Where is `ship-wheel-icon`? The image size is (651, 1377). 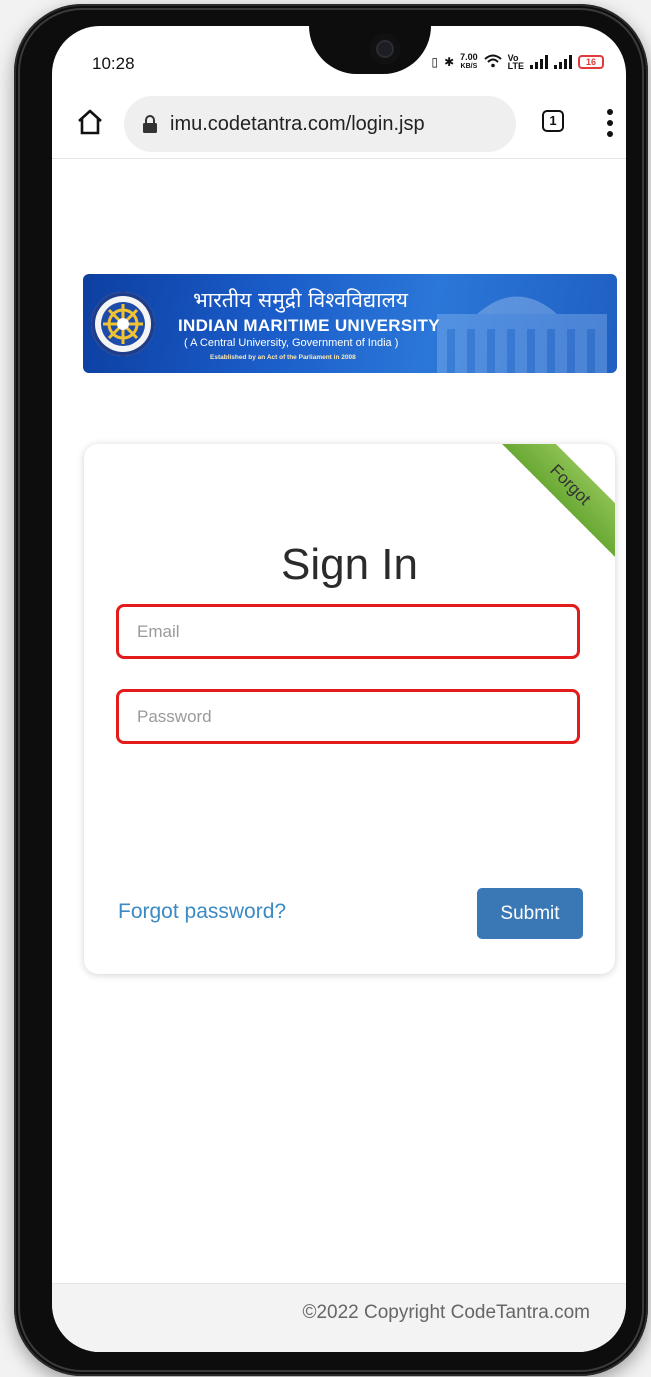
ship-wheel-icon is located at coordinates (123, 324).